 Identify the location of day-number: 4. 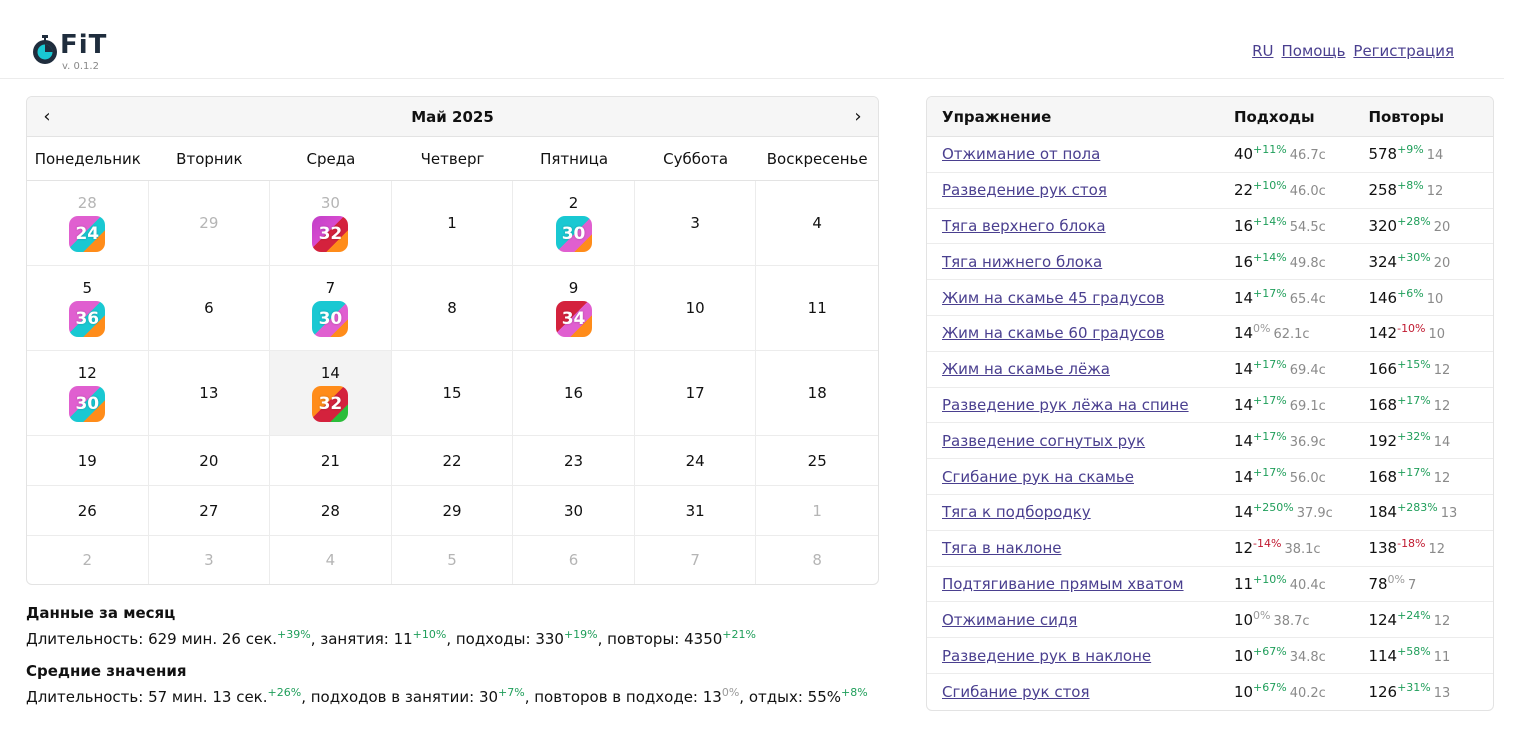
(817, 223).